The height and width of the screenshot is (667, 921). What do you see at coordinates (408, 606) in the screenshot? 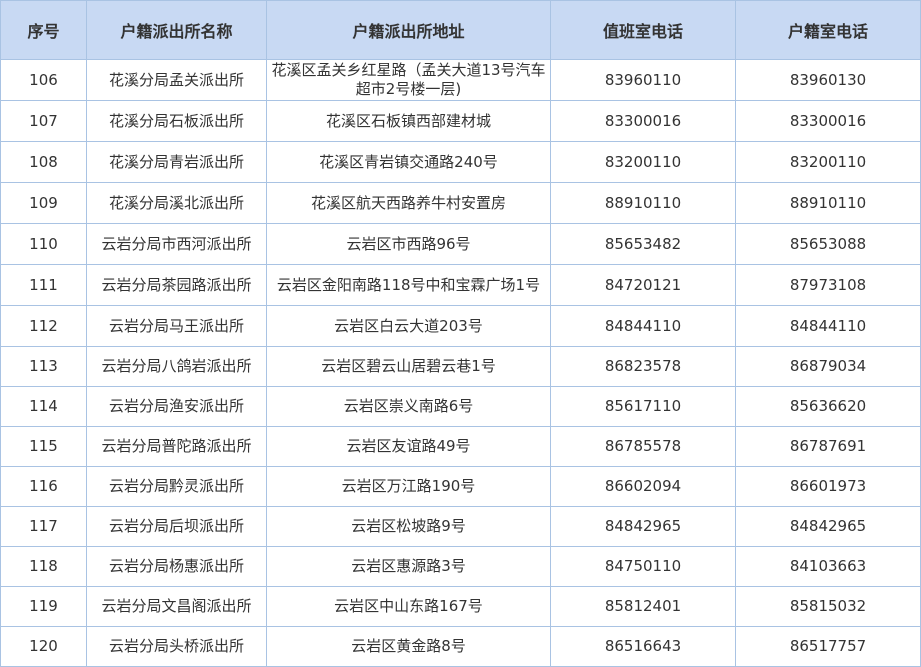
I see `cell-station-address: 云岩区中山东路167号` at bounding box center [408, 606].